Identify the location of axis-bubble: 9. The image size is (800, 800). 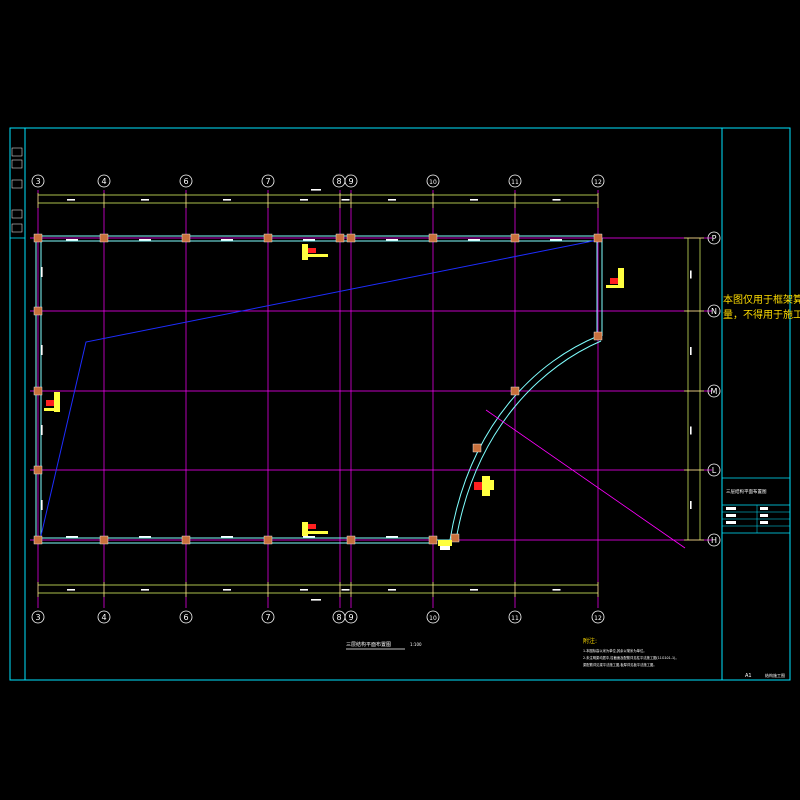
(351, 617).